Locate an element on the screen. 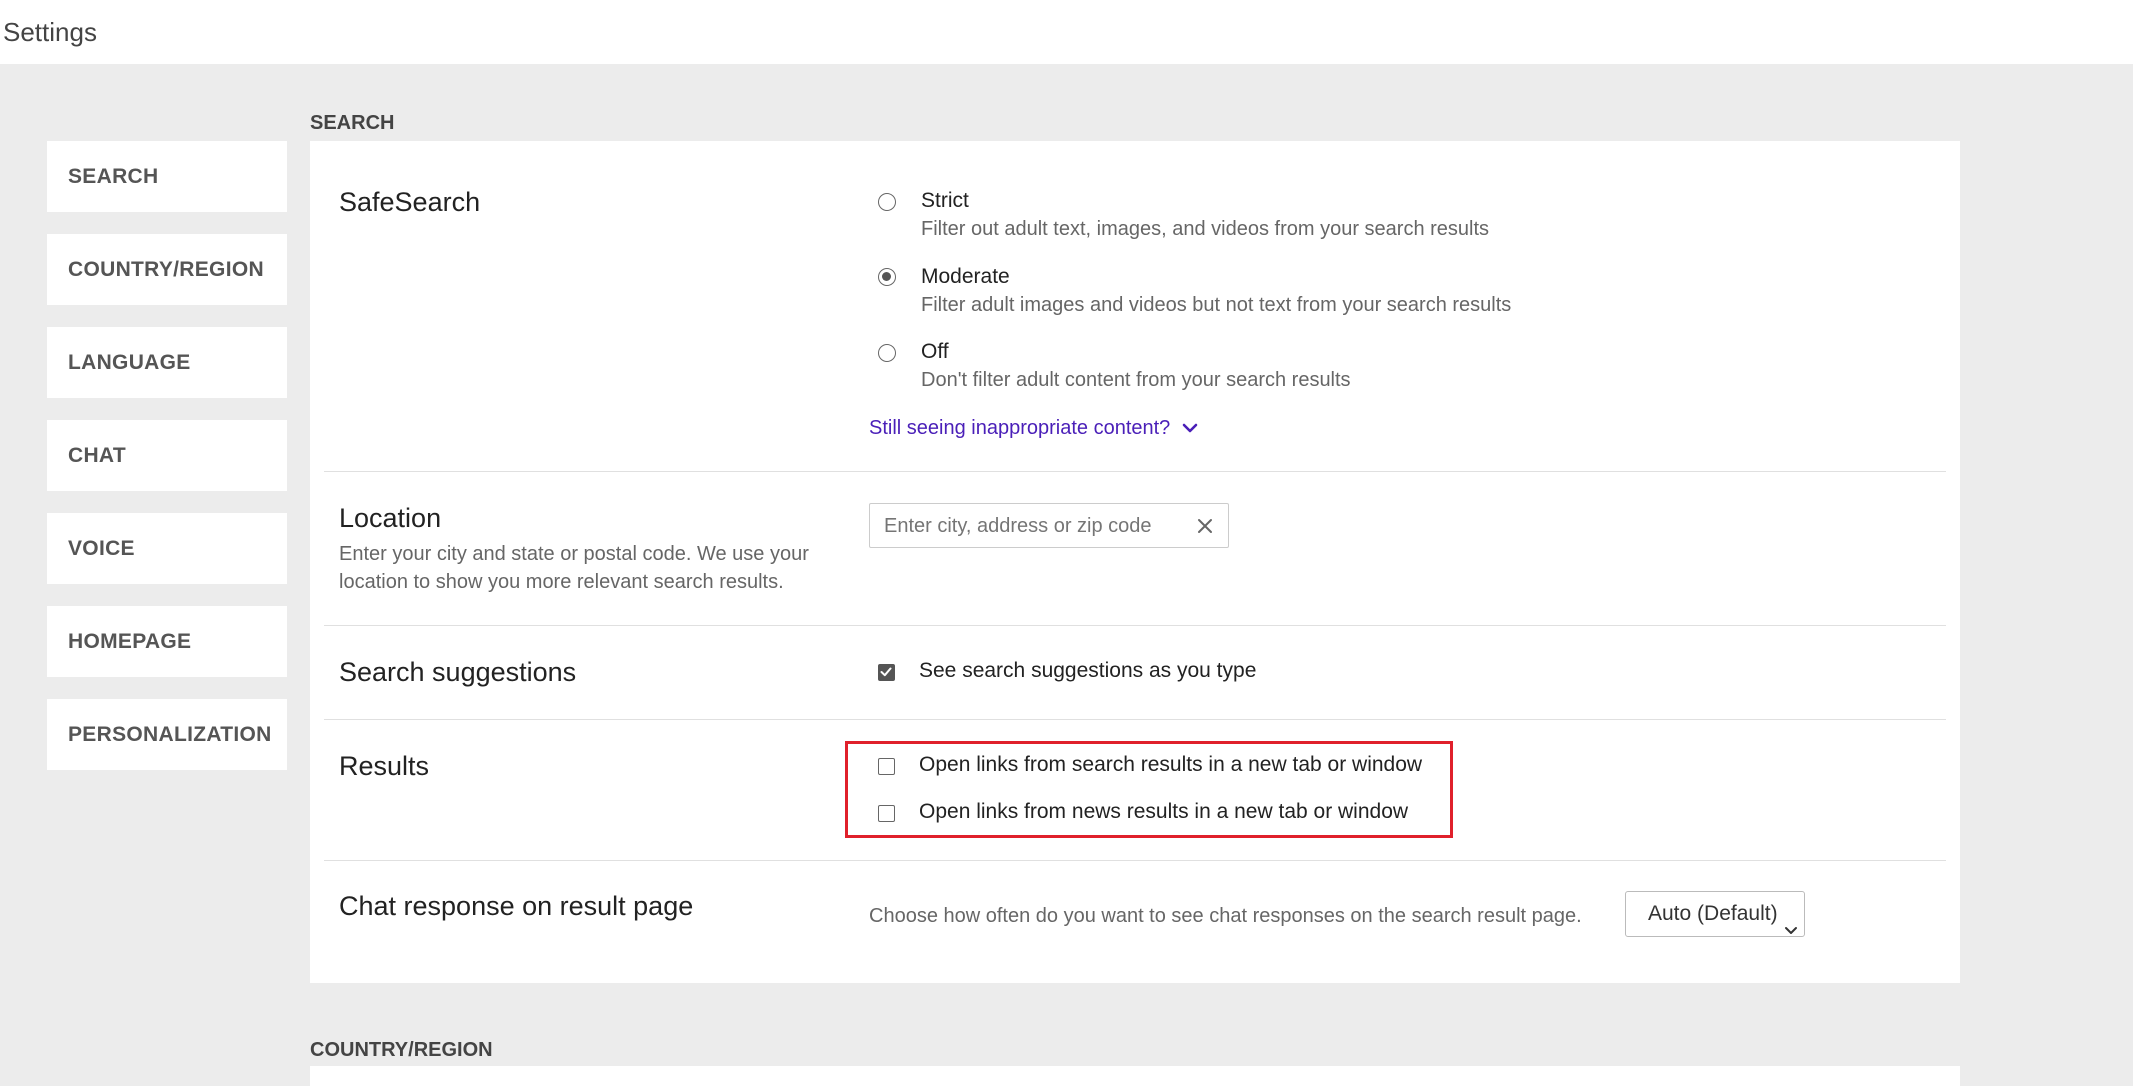 Image resolution: width=2133 pixels, height=1086 pixels. chat-response-select-value: Auto (Default) is located at coordinates (1713, 913).